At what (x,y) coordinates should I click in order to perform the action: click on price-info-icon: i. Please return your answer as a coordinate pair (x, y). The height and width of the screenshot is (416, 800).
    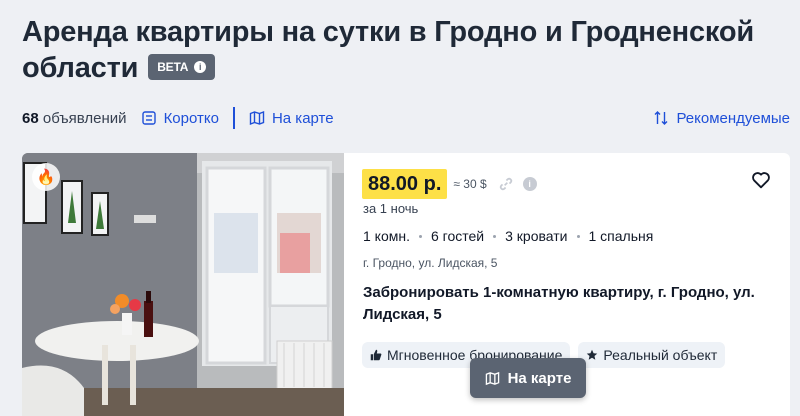
    Looking at the image, I should click on (529, 184).